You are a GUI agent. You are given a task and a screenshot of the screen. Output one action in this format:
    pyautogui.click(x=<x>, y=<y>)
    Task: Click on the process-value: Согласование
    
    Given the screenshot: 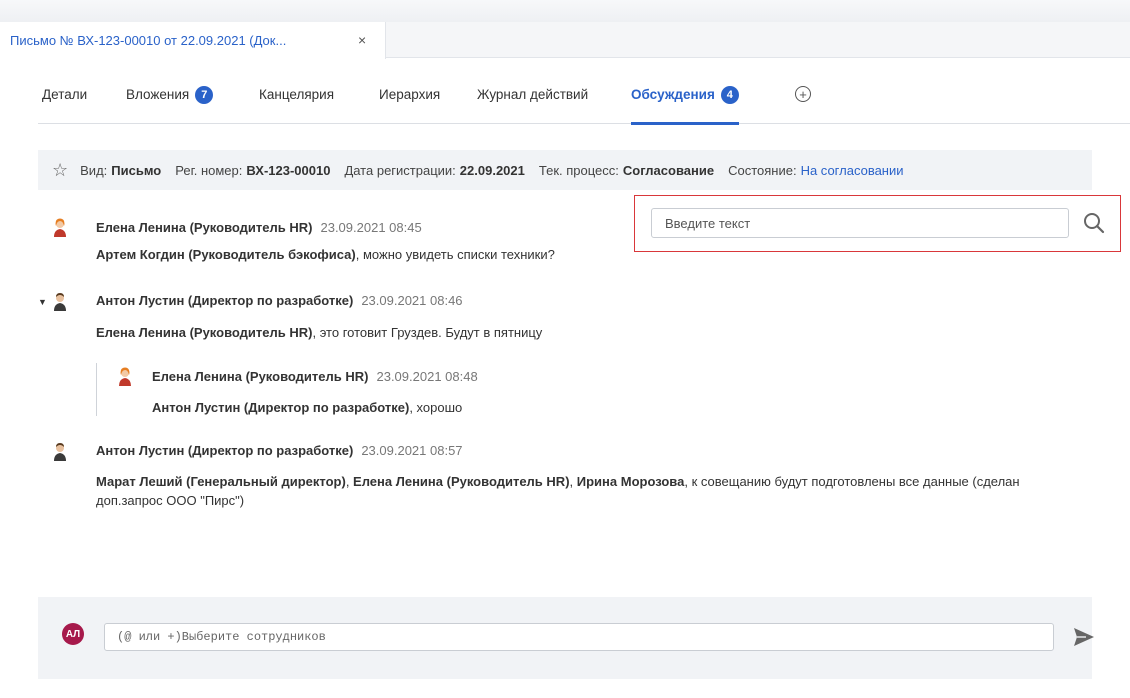 What is the action you would take?
    pyautogui.click(x=668, y=170)
    